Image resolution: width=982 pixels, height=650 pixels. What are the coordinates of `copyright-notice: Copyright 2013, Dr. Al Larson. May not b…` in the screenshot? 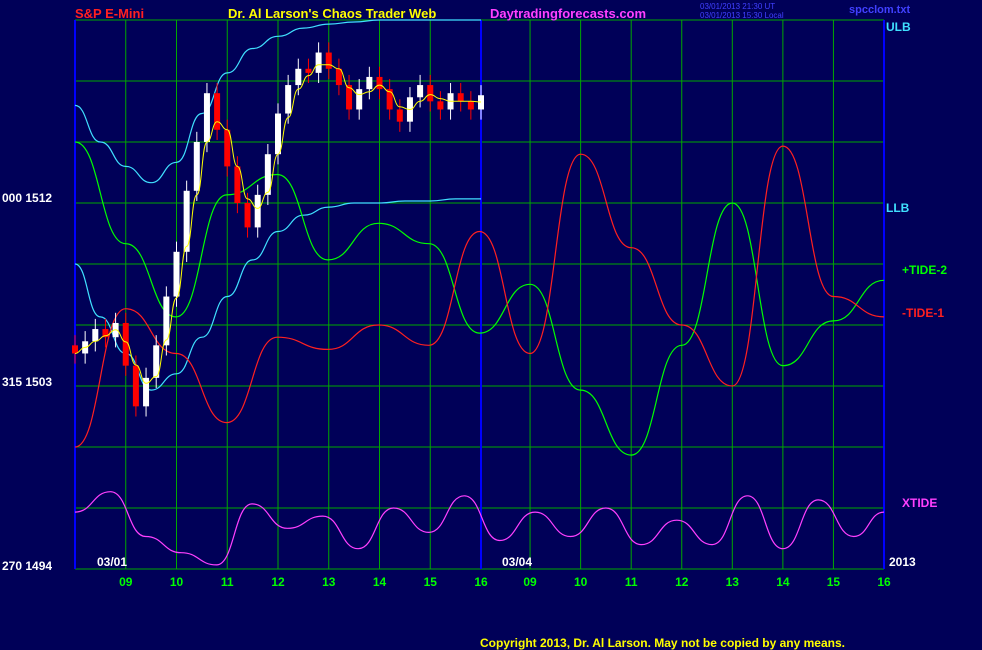 It's located at (662, 643).